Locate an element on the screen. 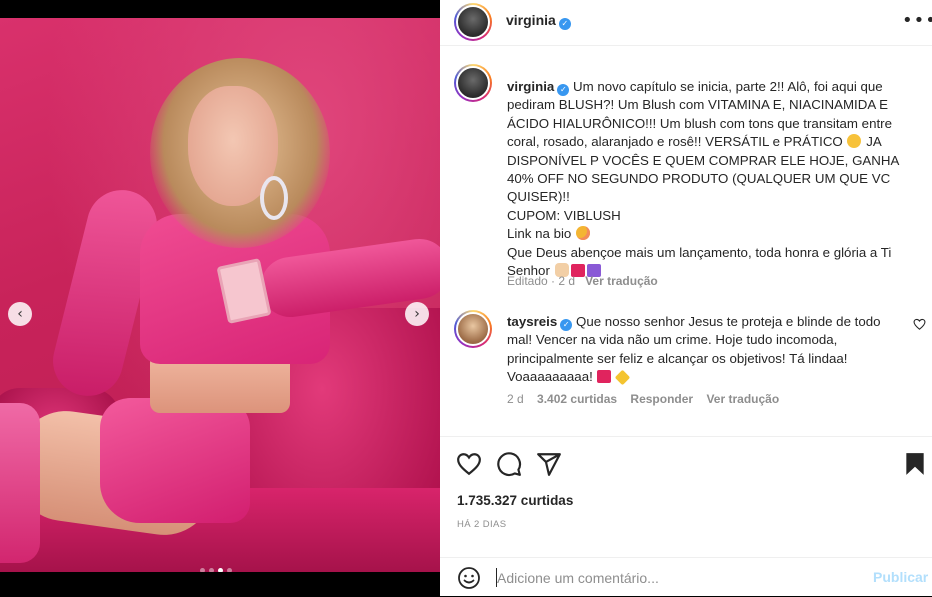  coupon-text: CUPOM: VIBLUSH is located at coordinates (564, 215).